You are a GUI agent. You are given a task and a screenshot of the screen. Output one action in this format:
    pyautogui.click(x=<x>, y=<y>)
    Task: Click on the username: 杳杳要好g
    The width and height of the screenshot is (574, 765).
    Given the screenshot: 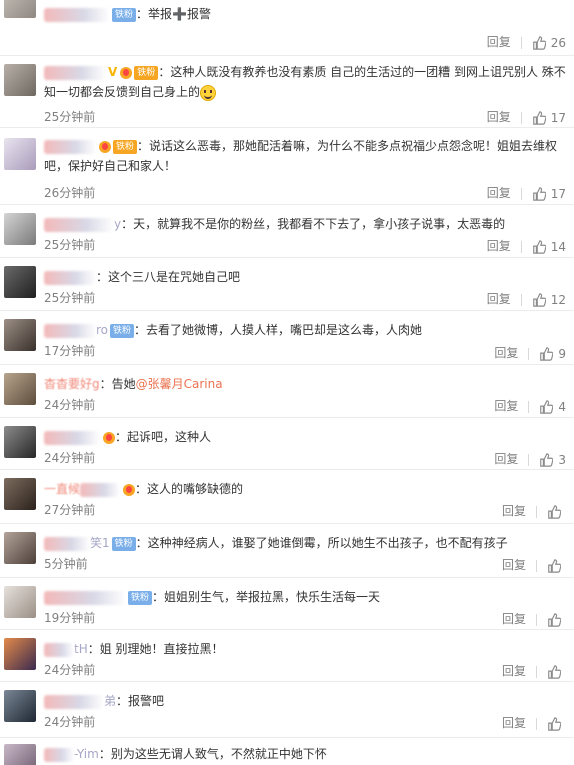 What is the action you would take?
    pyautogui.click(x=72, y=384)
    